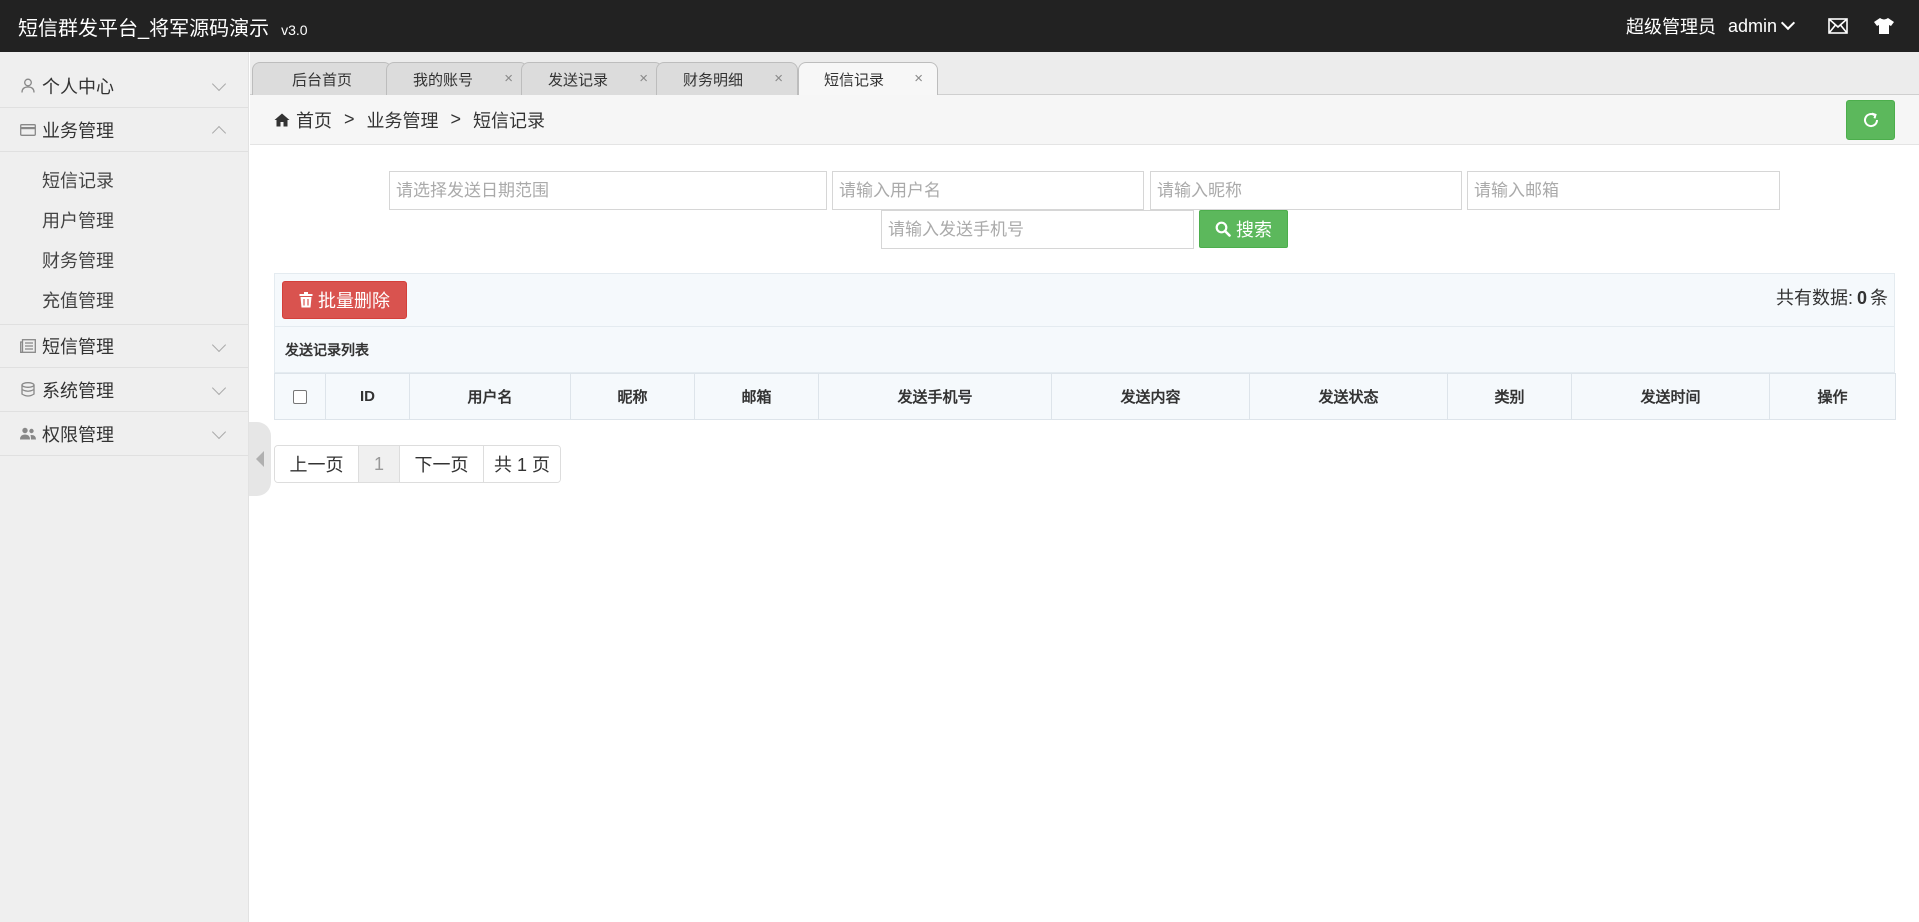  I want to click on sidebar-group-label: 业务管理, so click(78, 130).